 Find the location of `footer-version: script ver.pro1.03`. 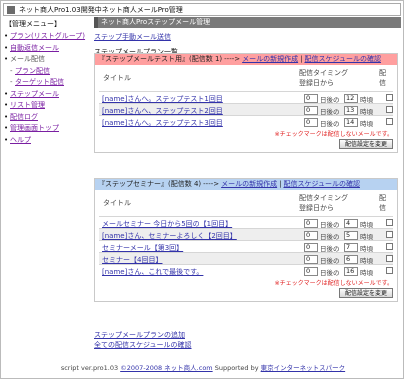

footer-version: script ver.pro1.03 is located at coordinates (90, 368).